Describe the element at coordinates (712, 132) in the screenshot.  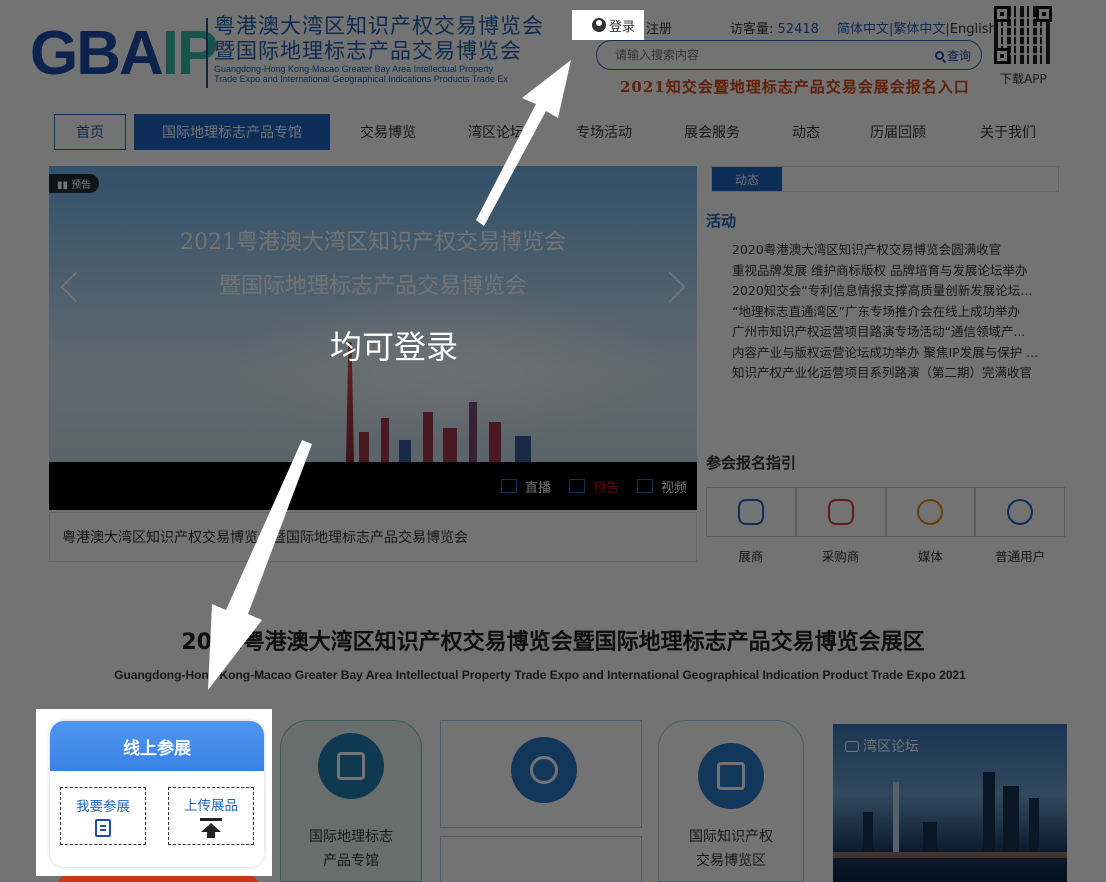
I see `nav-expo-services: 展会服务` at that location.